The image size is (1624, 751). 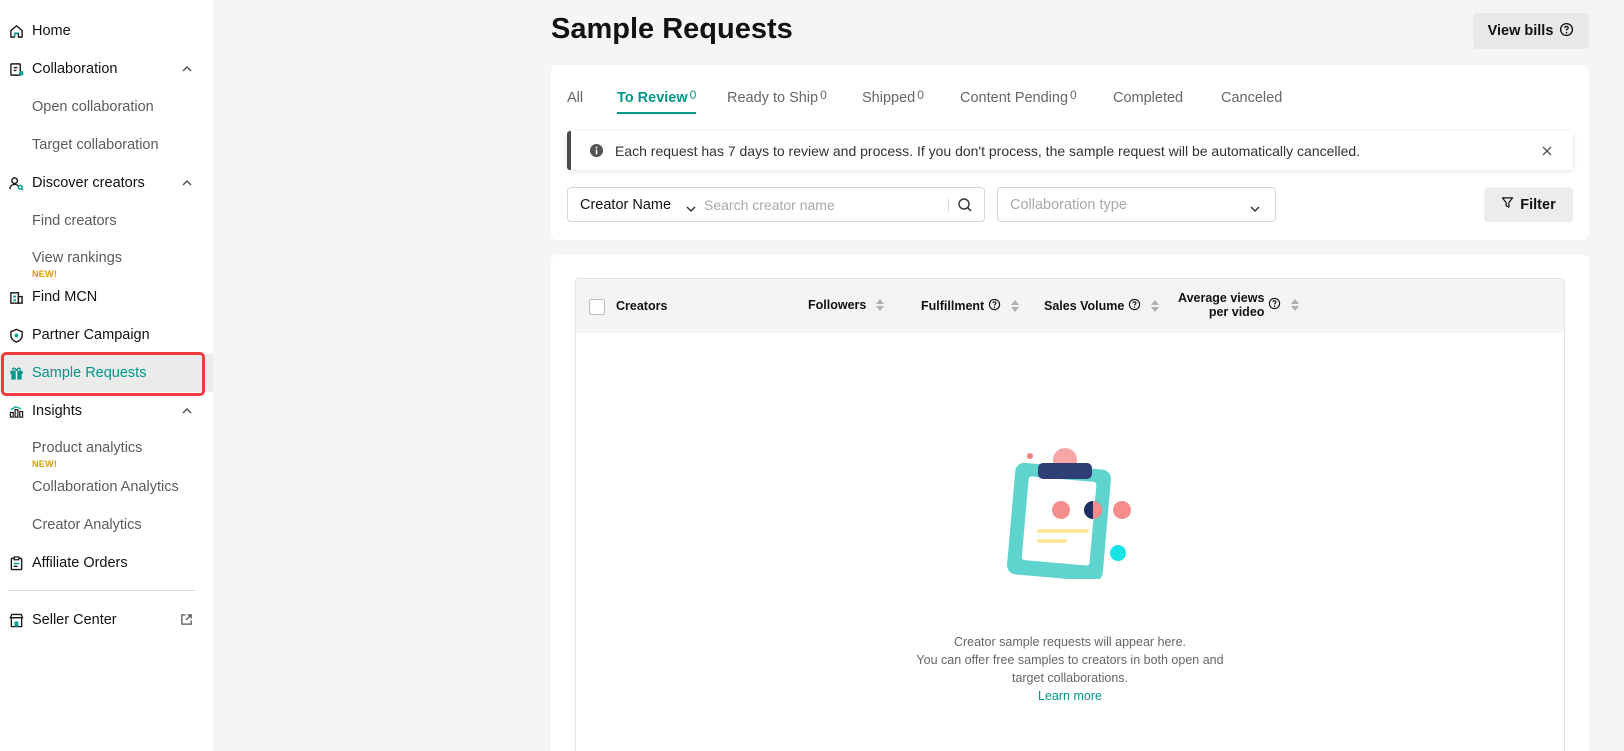 I want to click on sidebar-item-label: Open collaboration, so click(x=93, y=107).